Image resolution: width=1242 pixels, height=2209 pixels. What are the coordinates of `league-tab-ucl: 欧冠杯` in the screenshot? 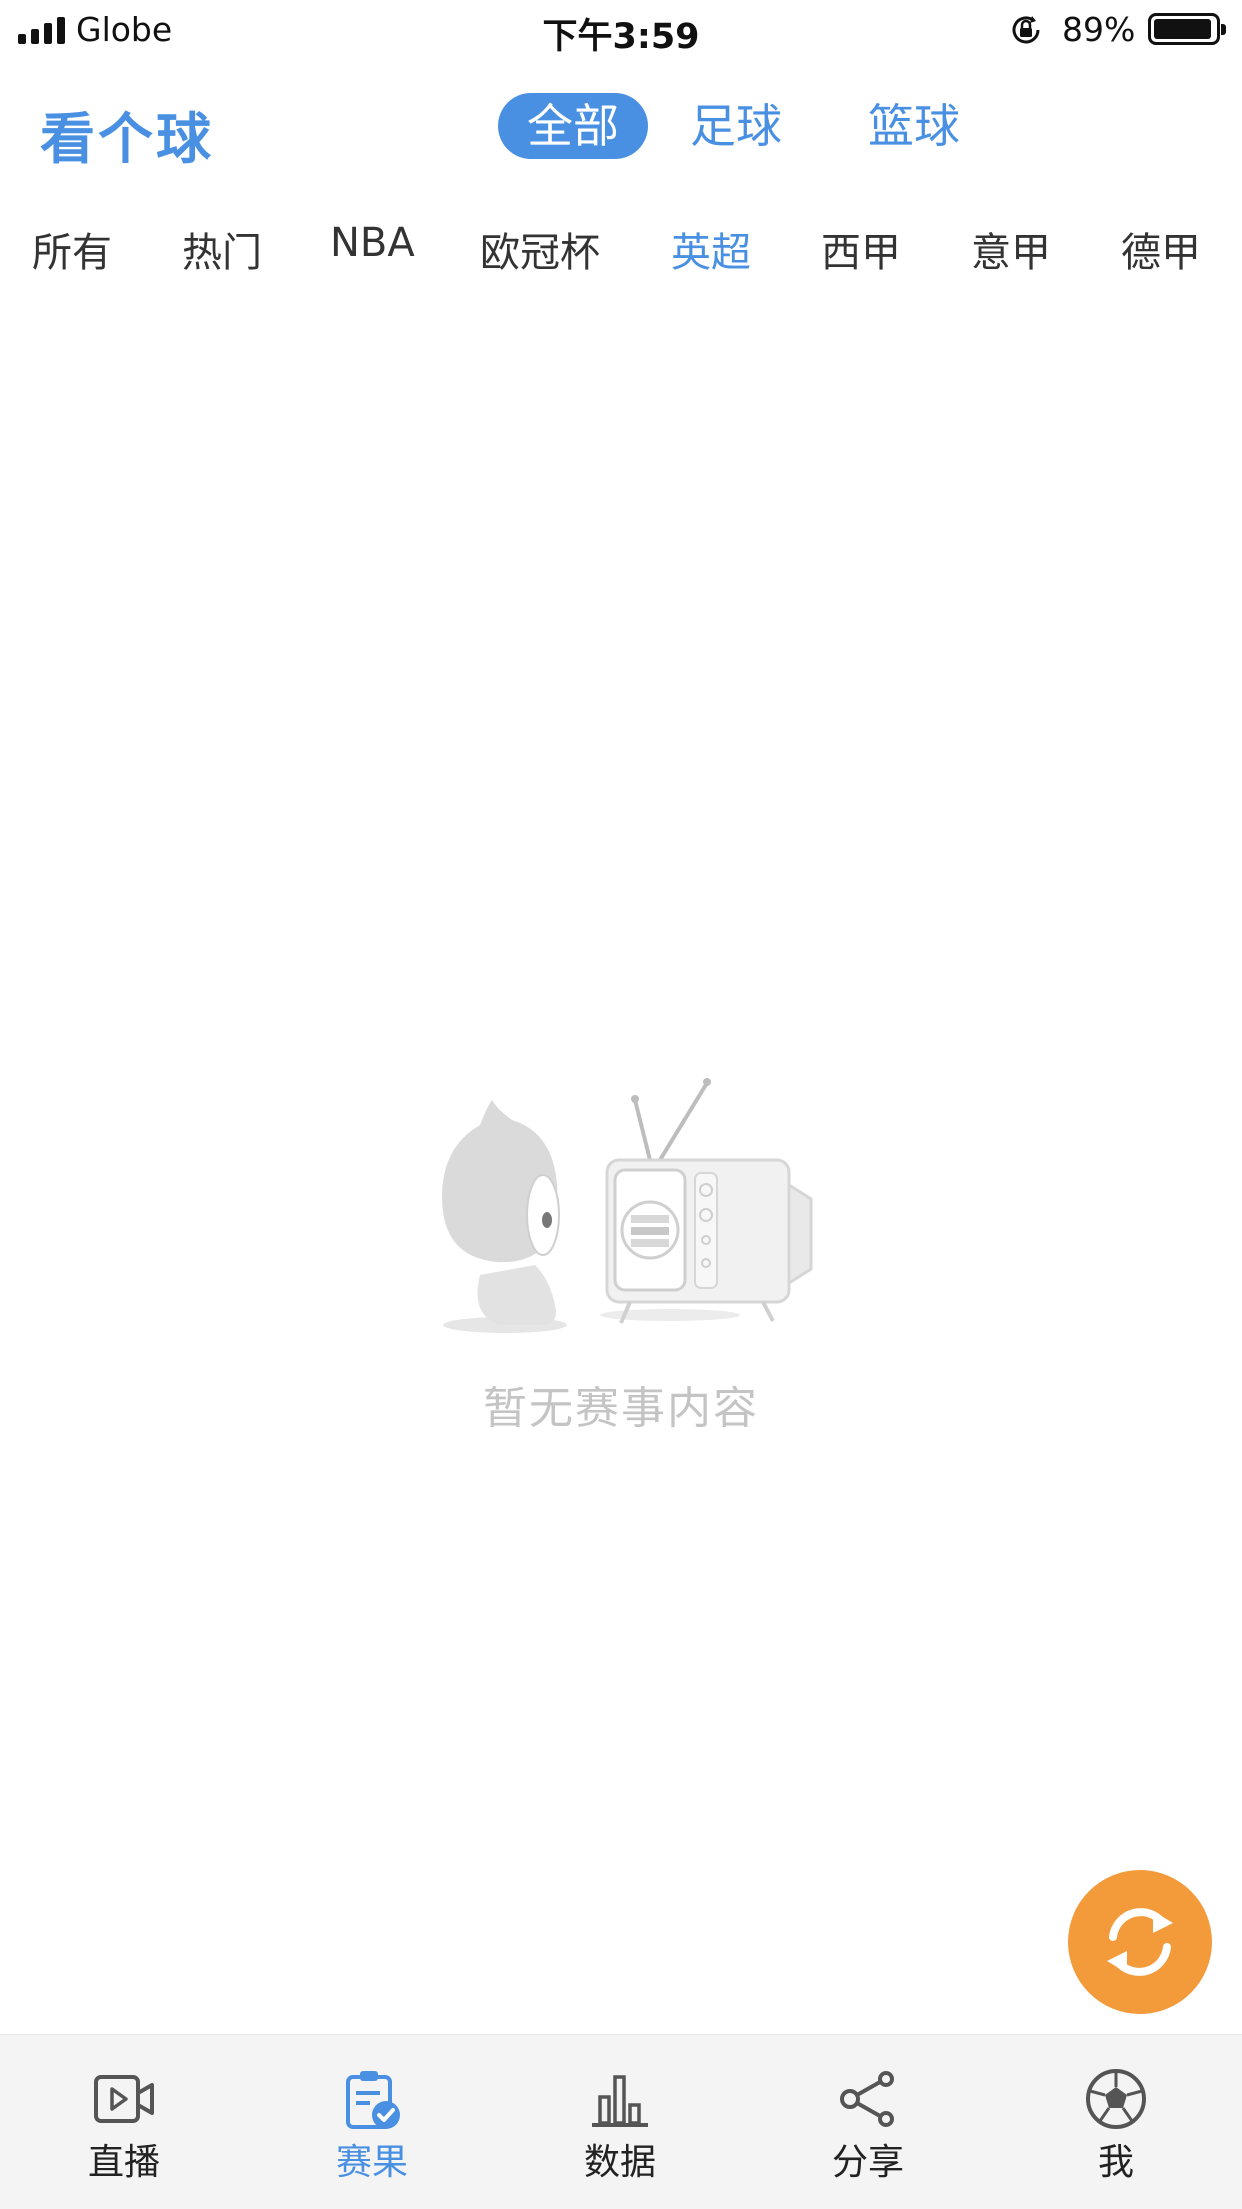 It's located at (540, 249).